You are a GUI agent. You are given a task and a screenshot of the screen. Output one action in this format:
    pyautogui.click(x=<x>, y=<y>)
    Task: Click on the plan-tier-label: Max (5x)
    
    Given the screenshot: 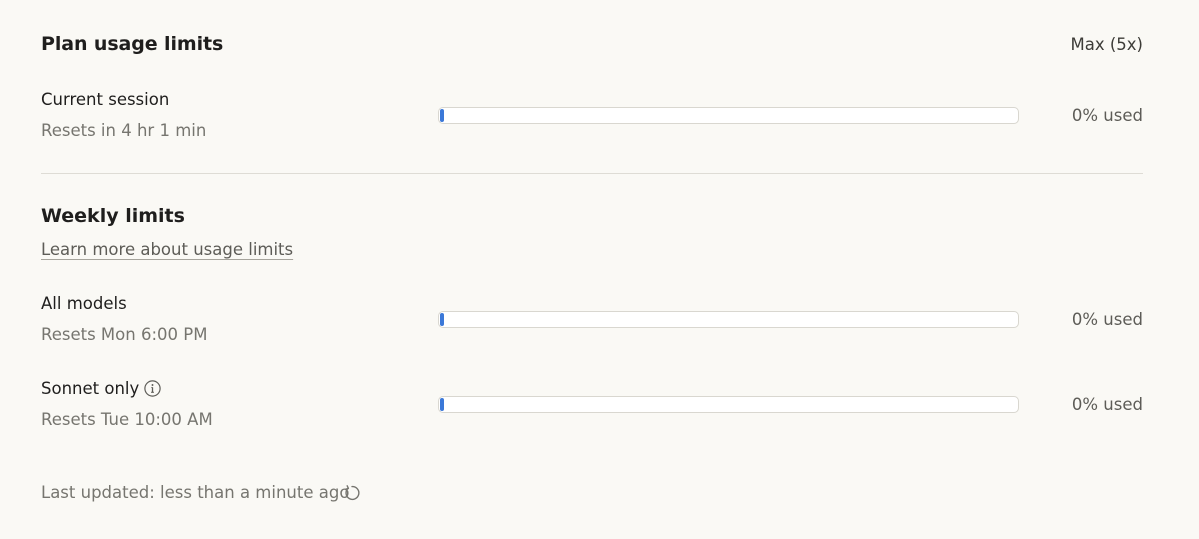 What is the action you would take?
    pyautogui.click(x=1107, y=44)
    